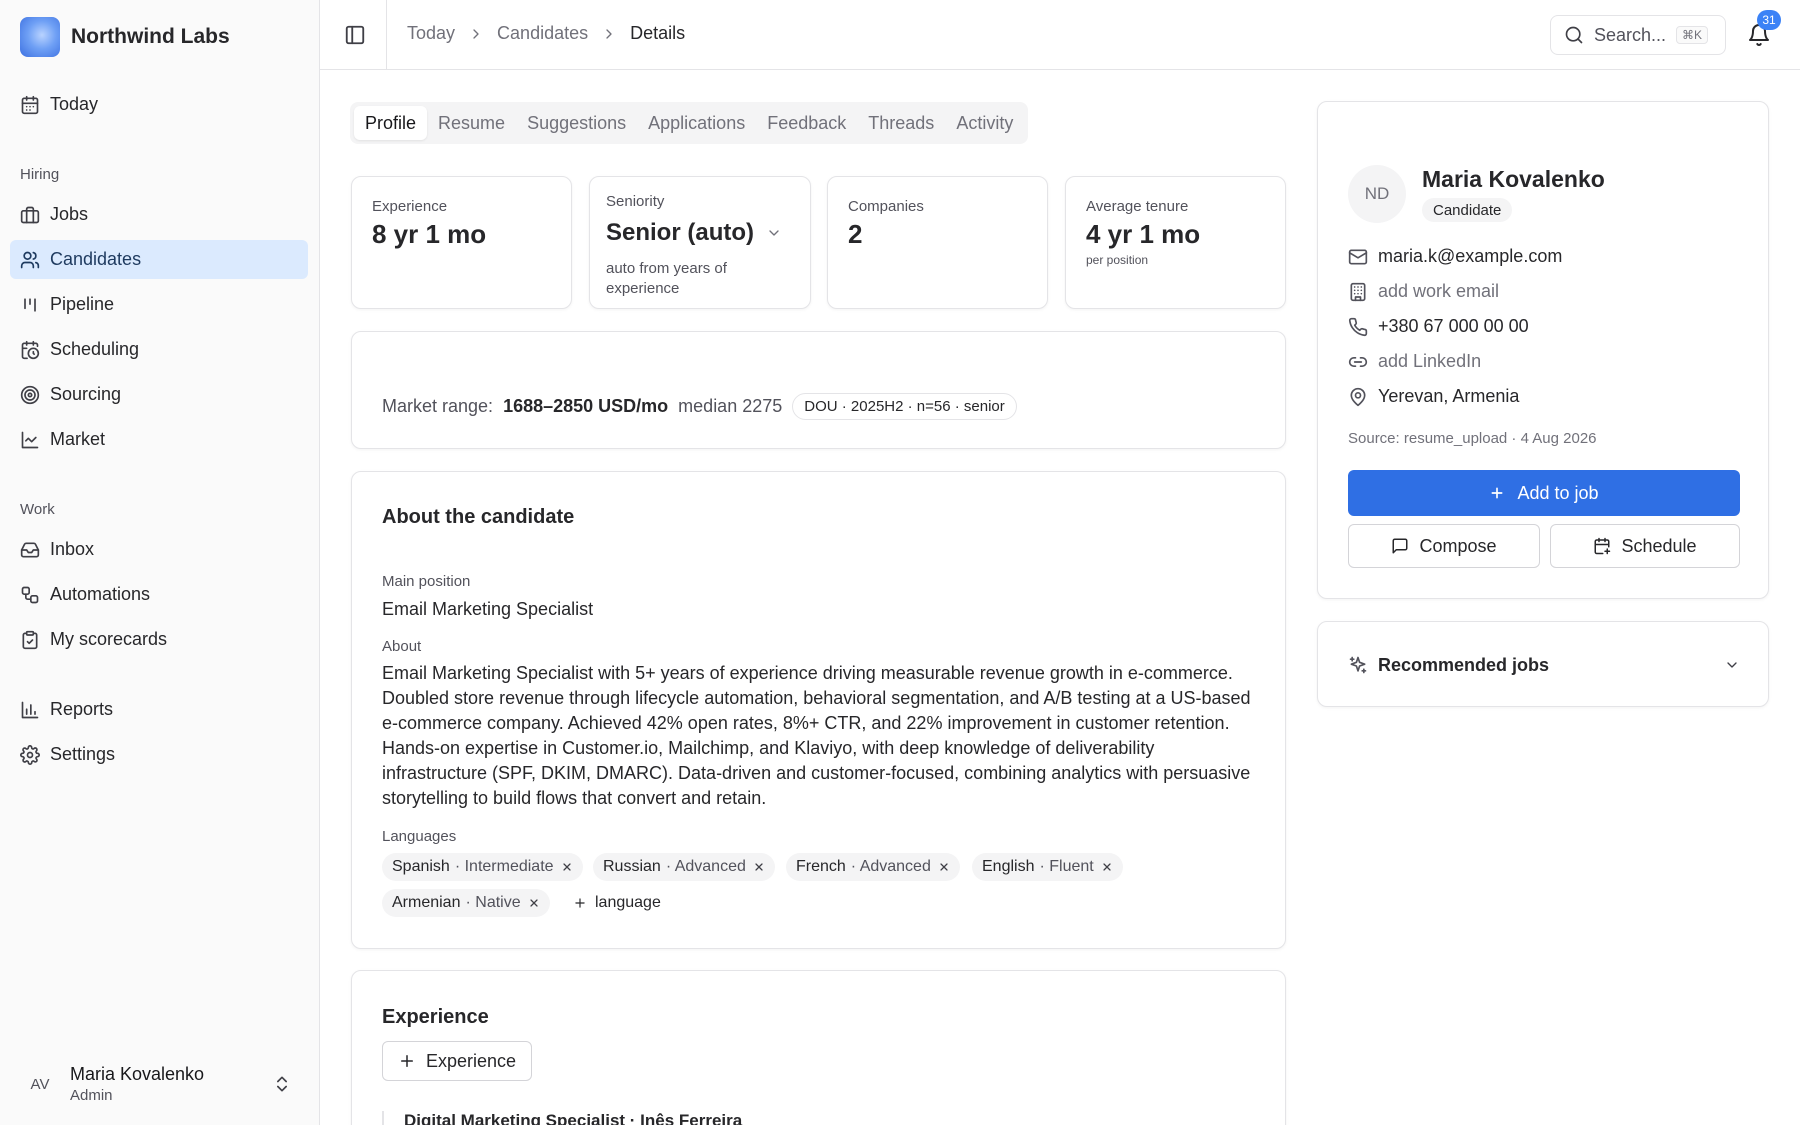 The image size is (1800, 1125). What do you see at coordinates (159, 709) in the screenshot?
I see `sidebar-item-reports: Reports` at bounding box center [159, 709].